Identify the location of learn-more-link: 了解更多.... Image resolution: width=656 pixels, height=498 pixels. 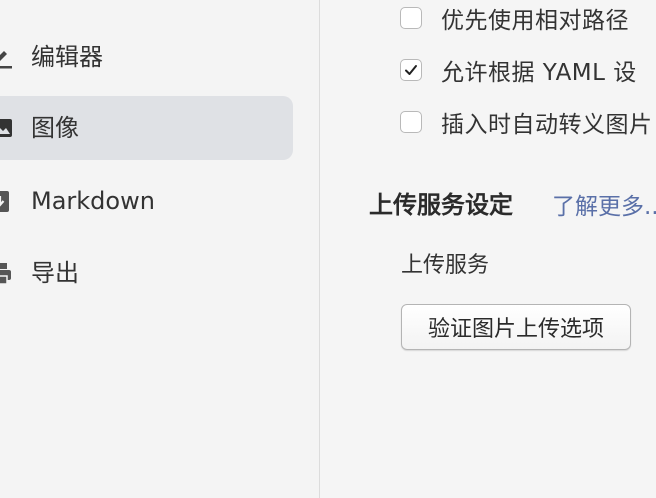
(604, 204).